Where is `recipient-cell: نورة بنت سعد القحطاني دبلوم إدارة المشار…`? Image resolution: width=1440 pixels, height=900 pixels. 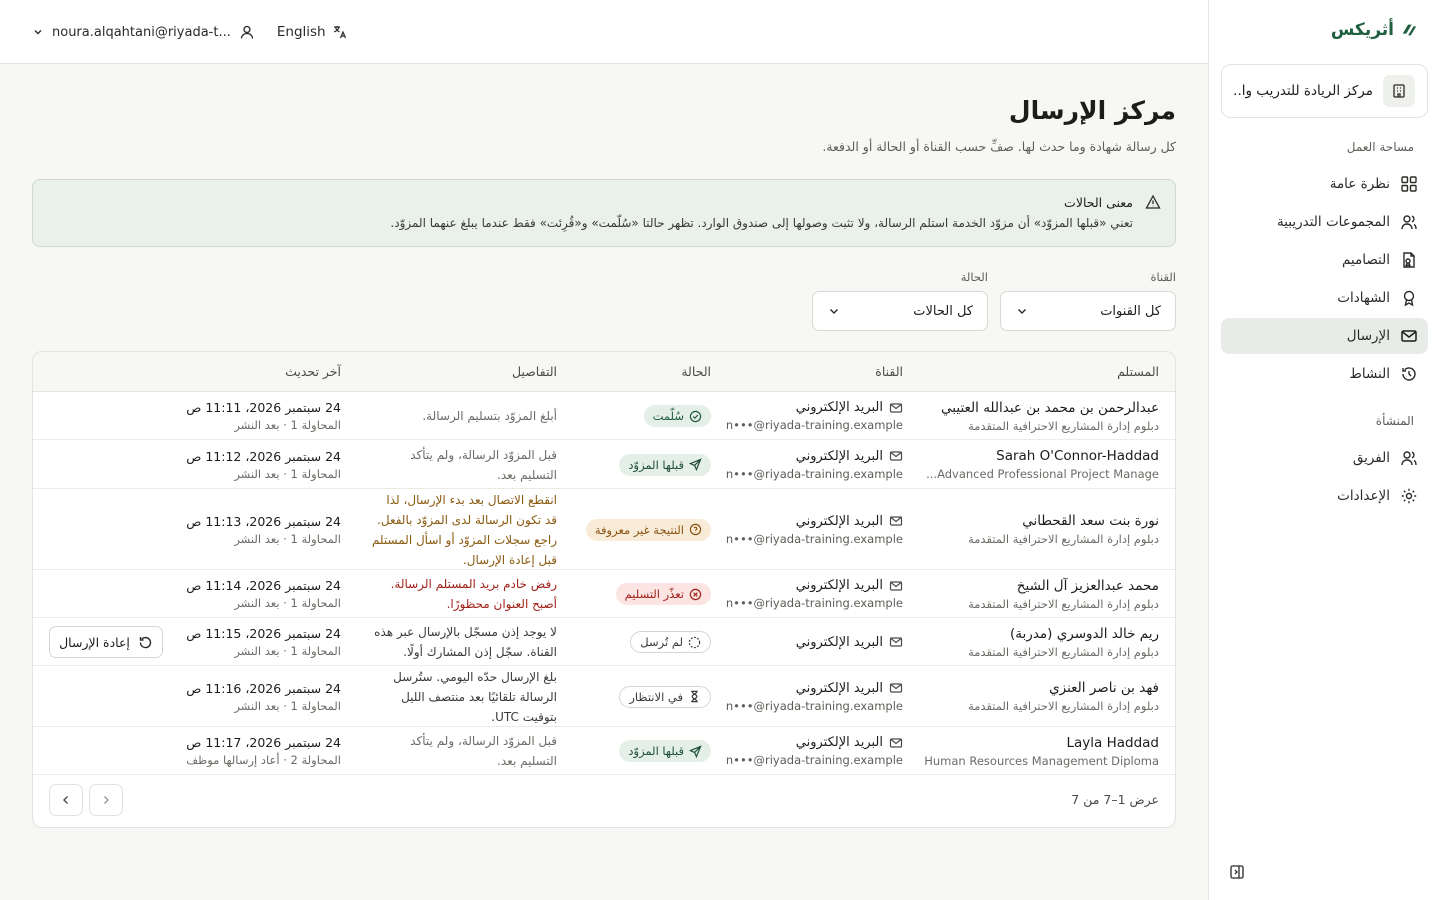
recipient-cell: نورة بنت سعد القحطاني دبلوم إدارة المشار… is located at coordinates (1063, 529).